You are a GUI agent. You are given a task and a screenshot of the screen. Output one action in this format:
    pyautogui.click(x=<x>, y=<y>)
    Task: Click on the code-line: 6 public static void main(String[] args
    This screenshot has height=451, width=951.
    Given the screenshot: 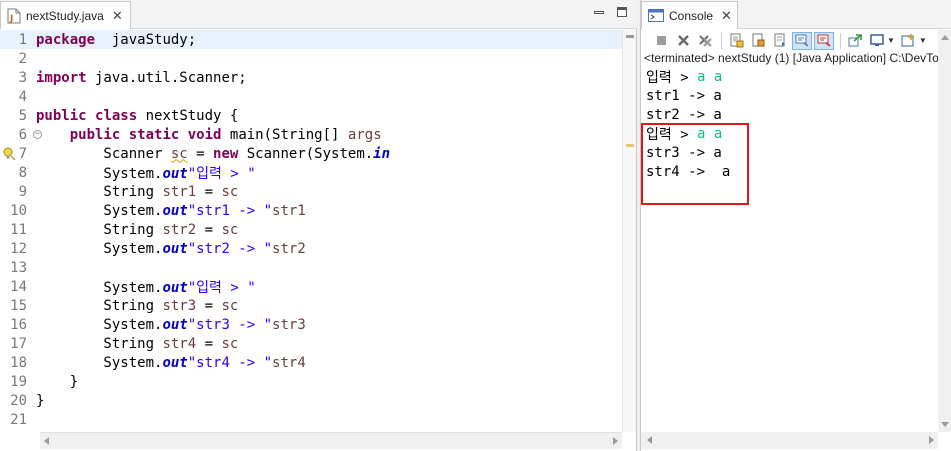 What is the action you would take?
    pyautogui.click(x=311, y=134)
    